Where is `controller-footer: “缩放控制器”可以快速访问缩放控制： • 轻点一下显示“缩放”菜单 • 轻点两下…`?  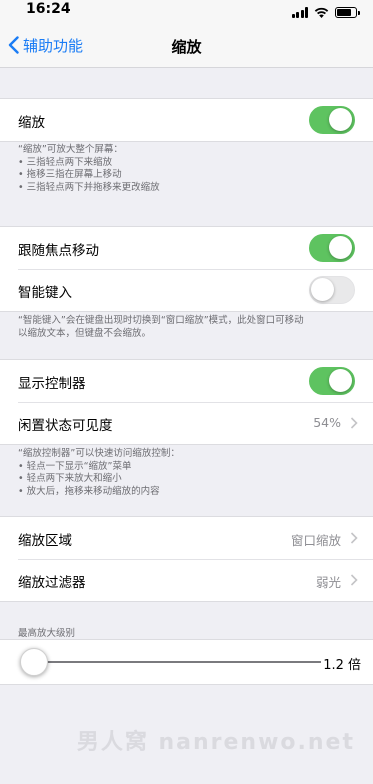
controller-footer: “缩放控制器”可以快速访问缩放控制： • 轻点一下显示“缩放”菜单 • 轻点两下… is located at coordinates (190, 473).